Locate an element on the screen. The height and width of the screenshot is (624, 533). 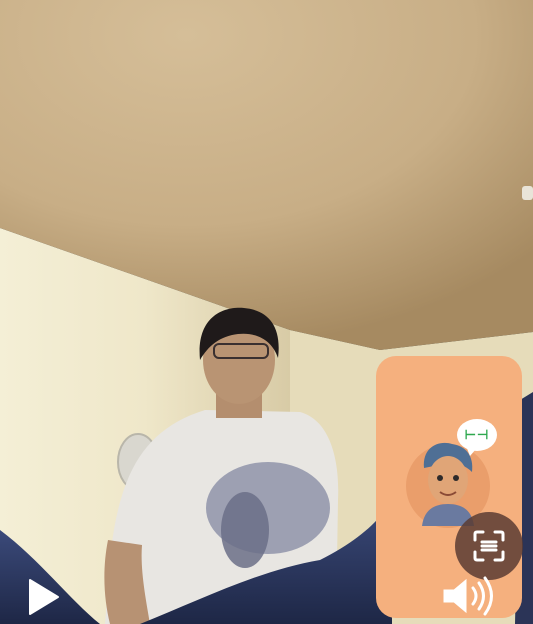
avatar-face is located at coordinates (448, 480).